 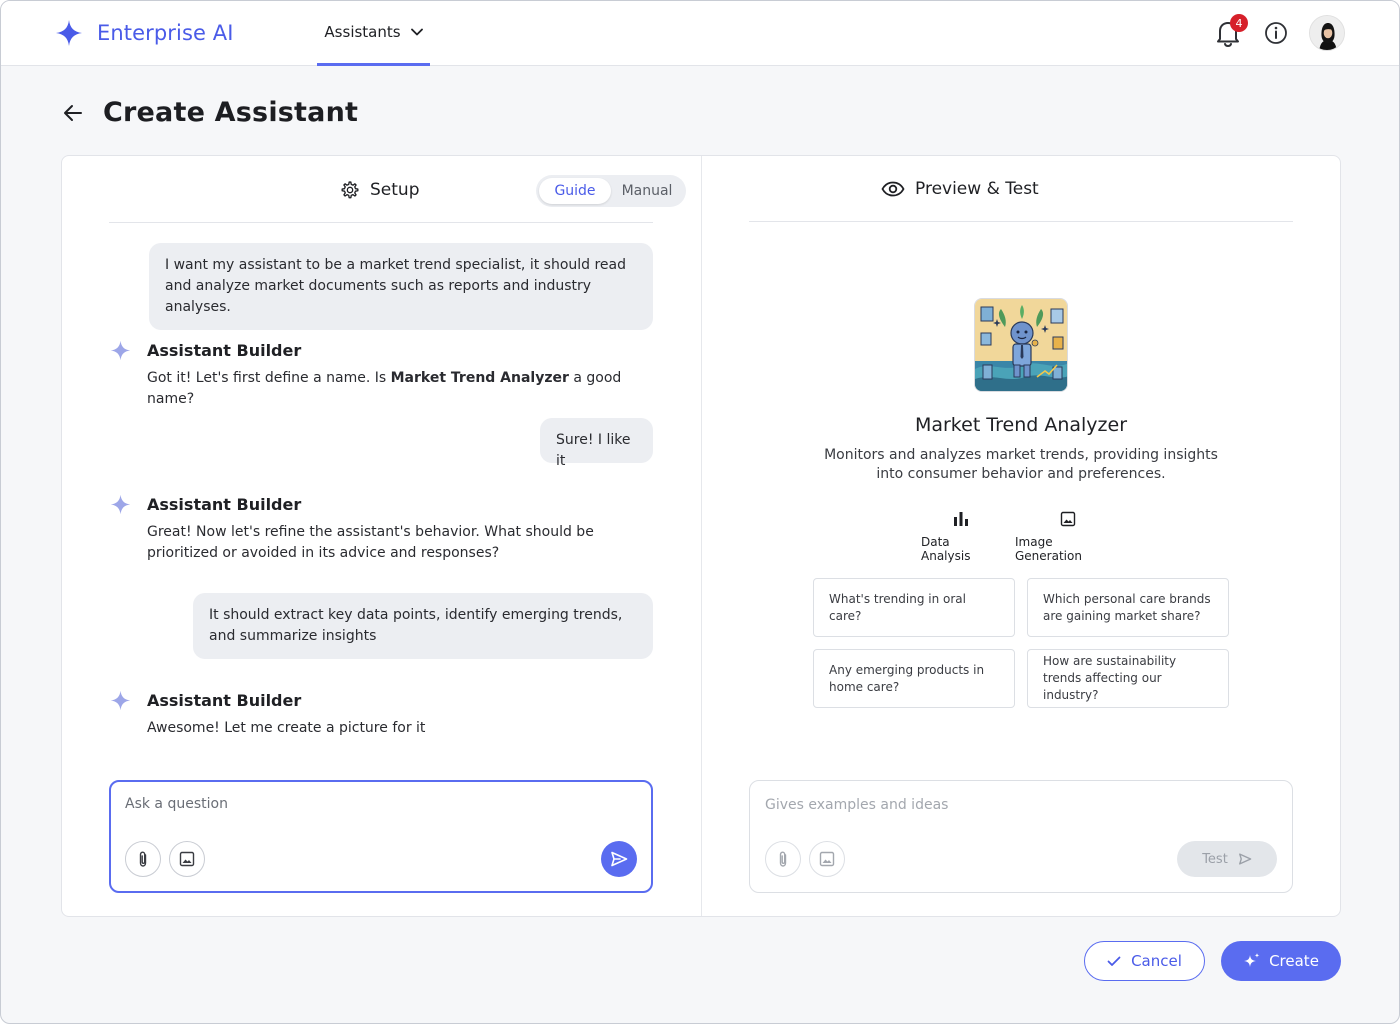 I want to click on user-avatar, so click(x=1327, y=33).